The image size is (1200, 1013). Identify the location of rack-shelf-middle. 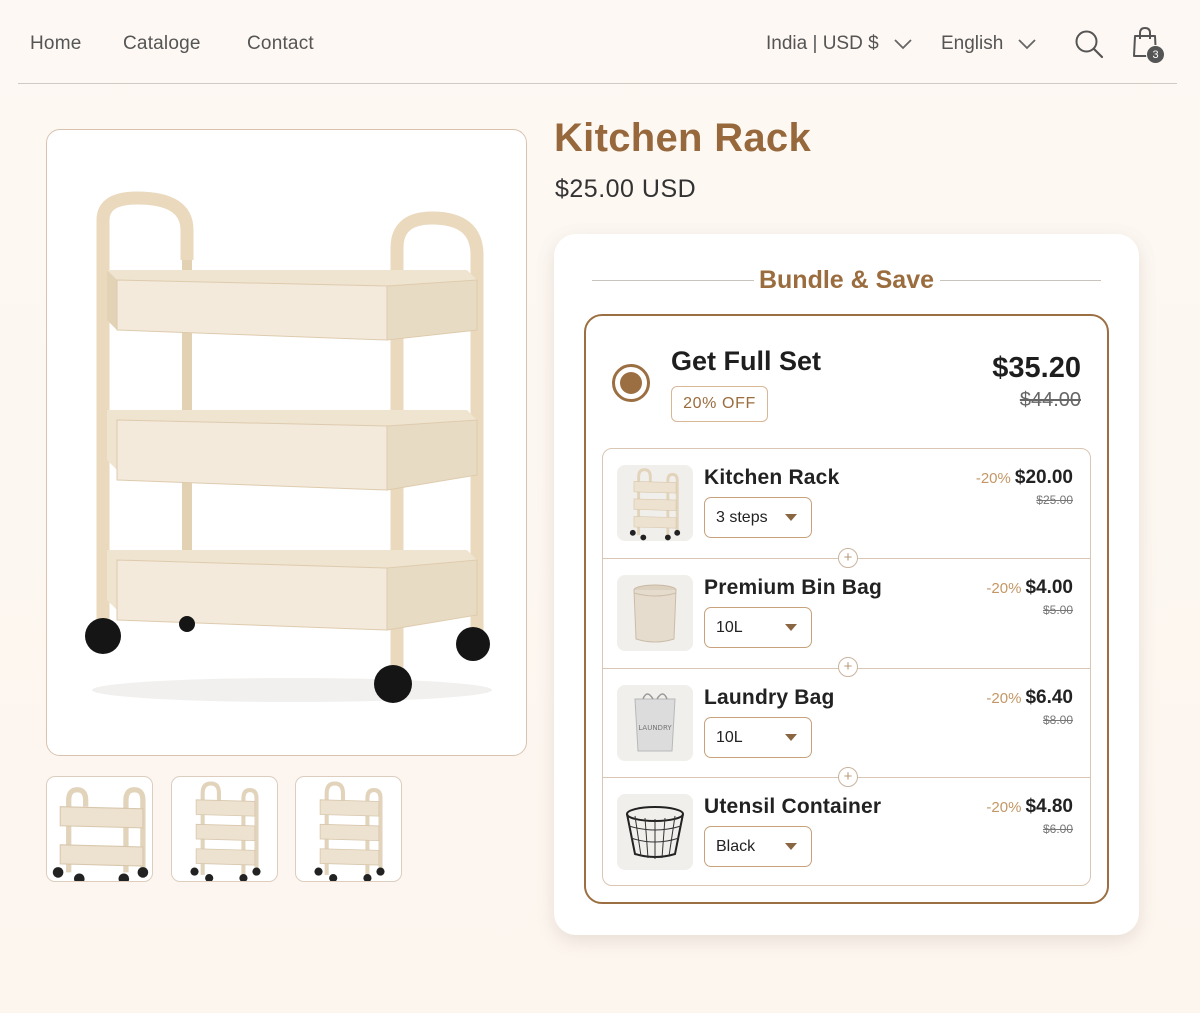
(292, 450).